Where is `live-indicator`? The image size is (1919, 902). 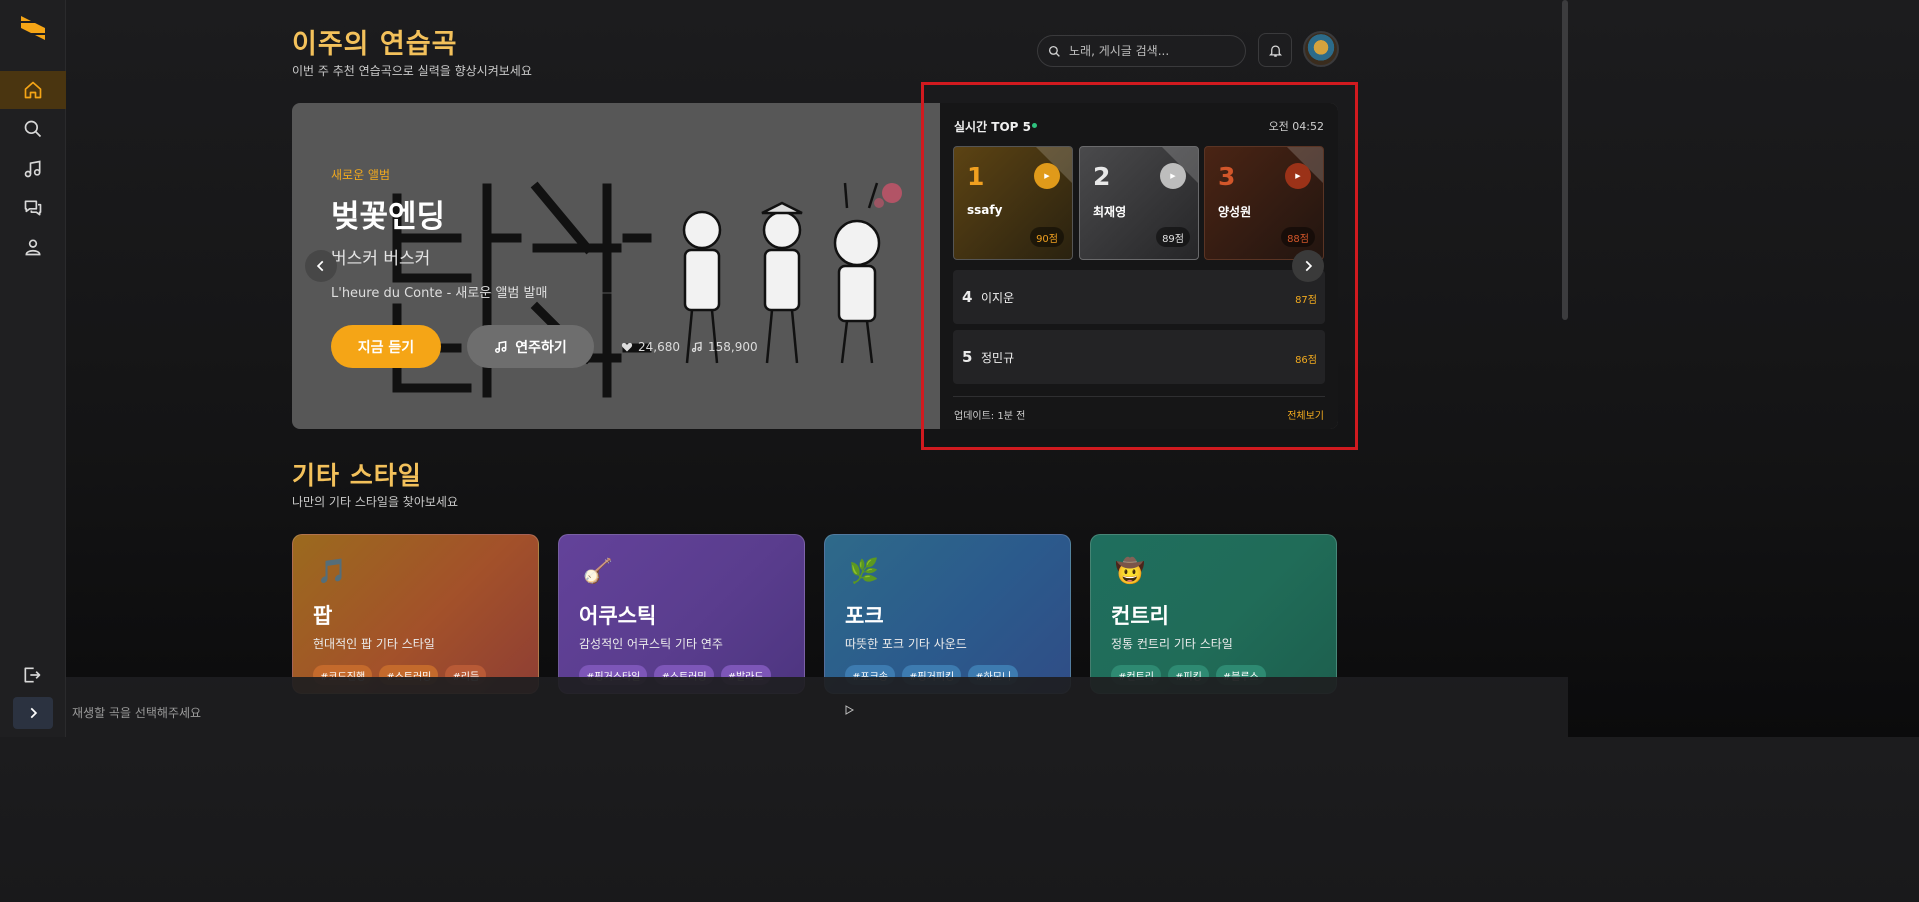 live-indicator is located at coordinates (1034, 125).